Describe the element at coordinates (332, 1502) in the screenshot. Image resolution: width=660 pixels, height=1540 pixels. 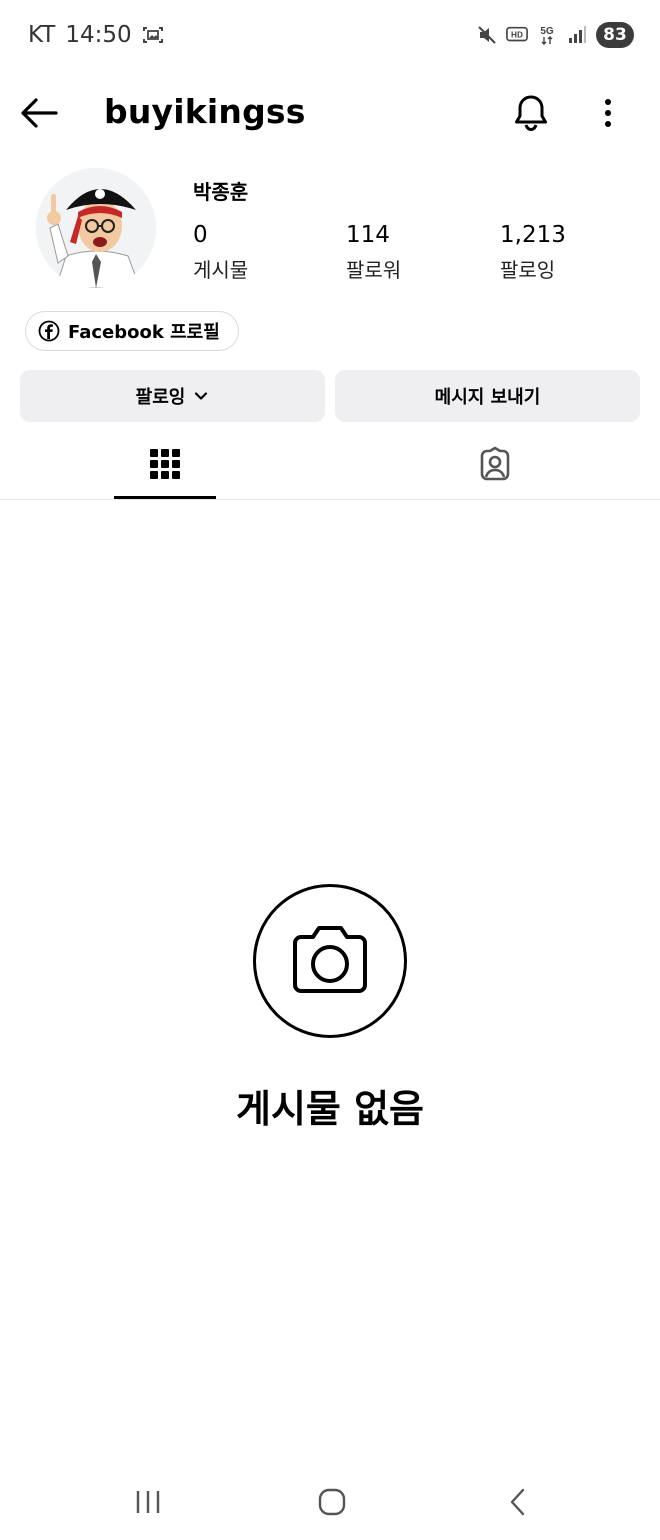
I see `home-icon` at that location.